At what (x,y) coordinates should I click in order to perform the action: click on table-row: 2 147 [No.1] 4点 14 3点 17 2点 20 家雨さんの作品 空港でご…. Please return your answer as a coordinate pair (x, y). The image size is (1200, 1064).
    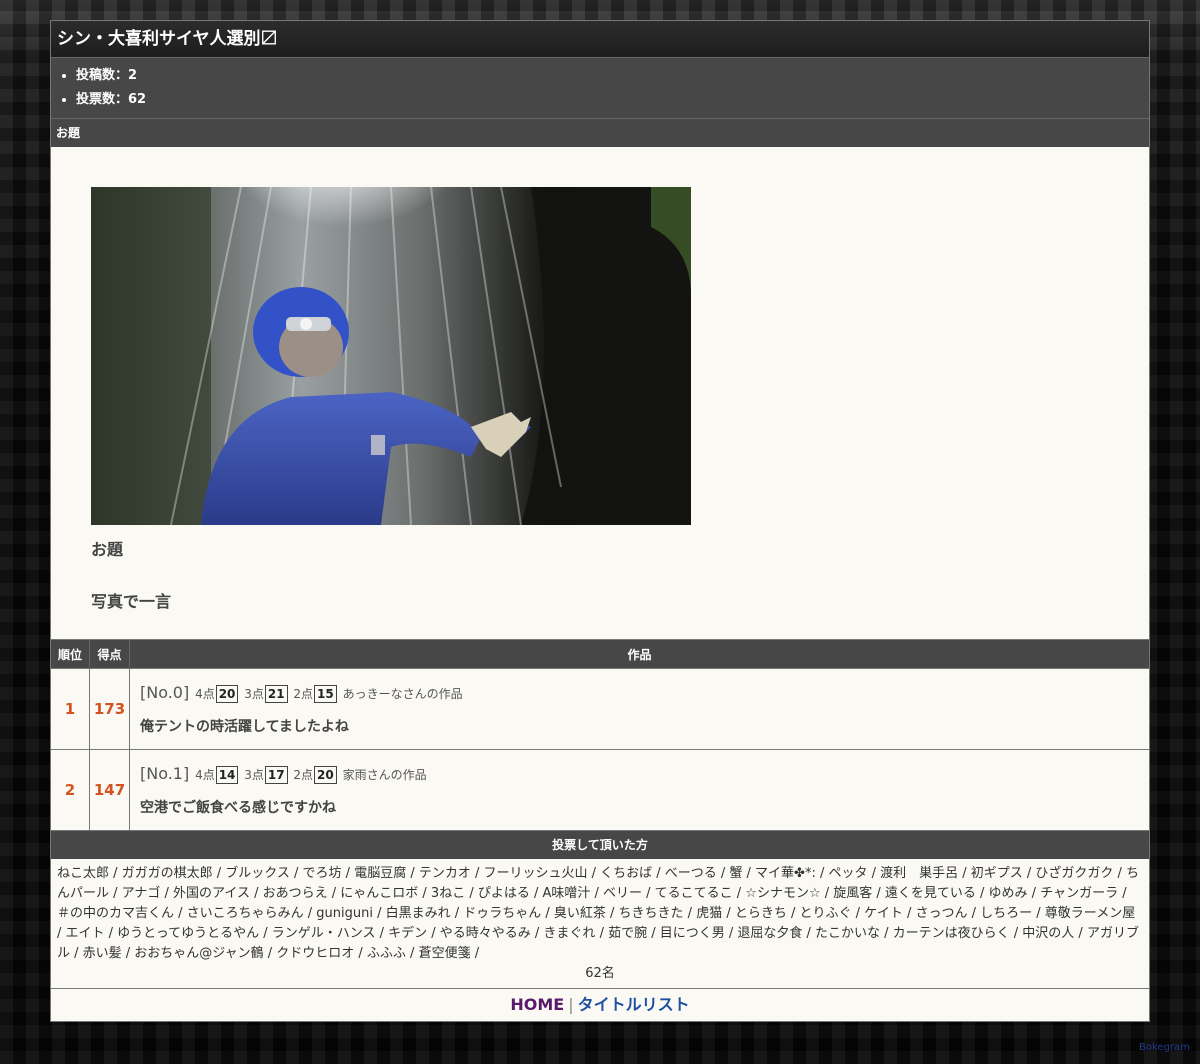
    Looking at the image, I should click on (600, 789).